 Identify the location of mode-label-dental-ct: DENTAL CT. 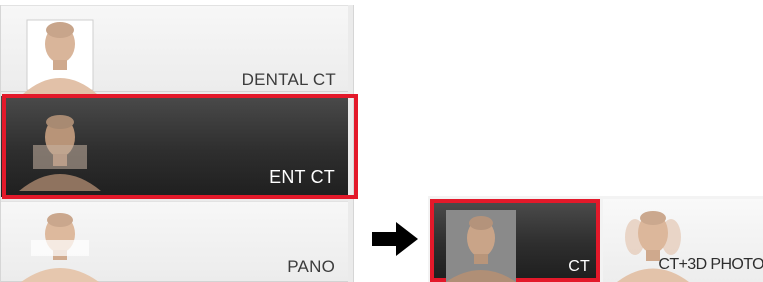
(288, 79).